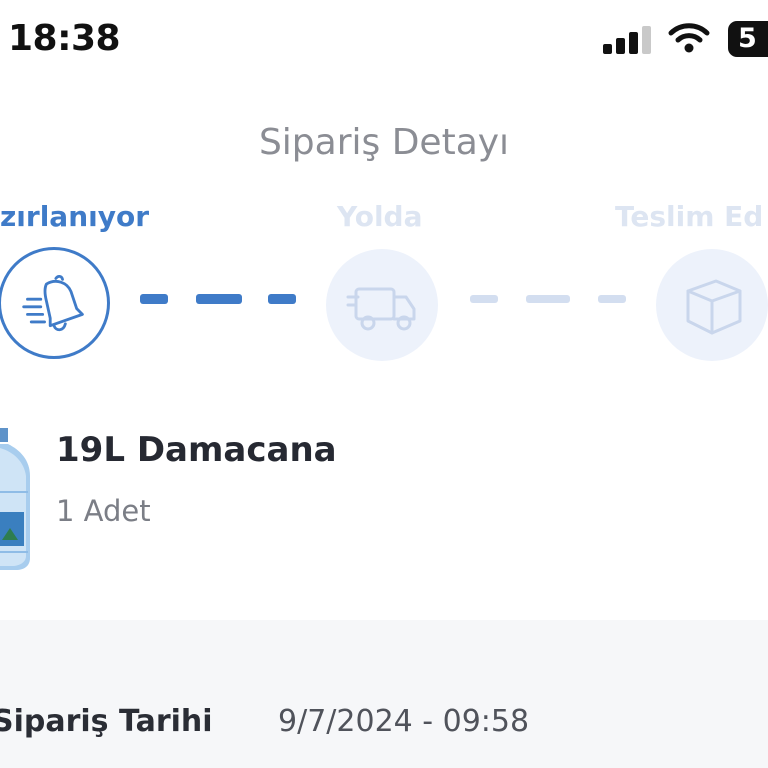  What do you see at coordinates (64, 38) in the screenshot?
I see `status-time: 18:38` at bounding box center [64, 38].